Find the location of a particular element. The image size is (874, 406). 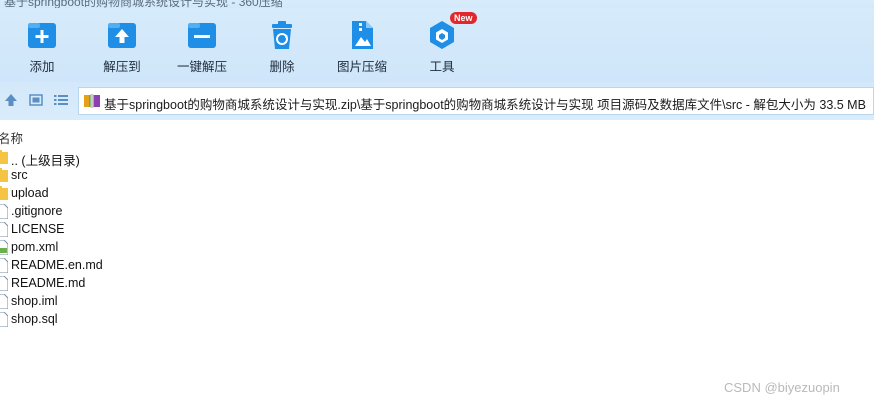

extract-to-icon is located at coordinates (122, 35).